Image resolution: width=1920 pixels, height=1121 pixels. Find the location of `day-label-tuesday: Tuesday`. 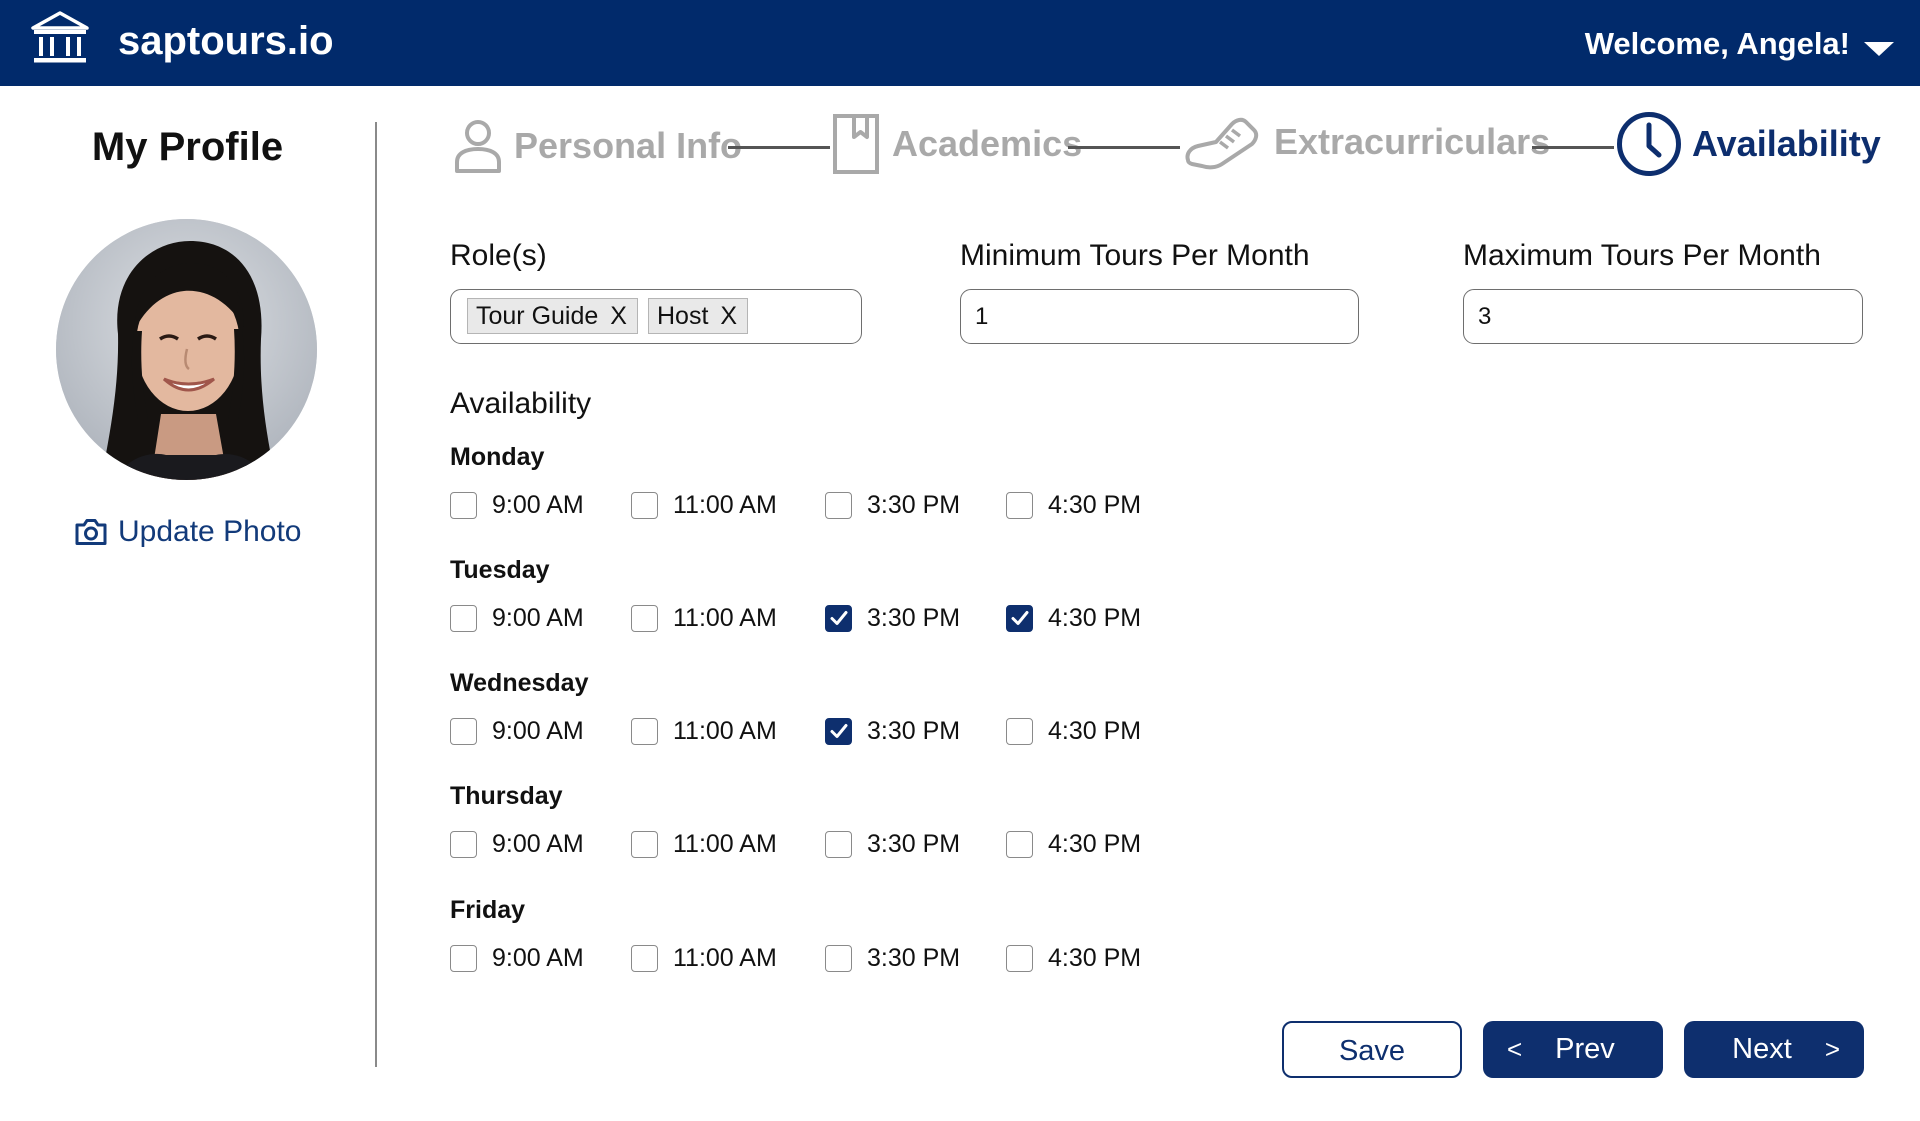

day-label-tuesday: Tuesday is located at coordinates (500, 570).